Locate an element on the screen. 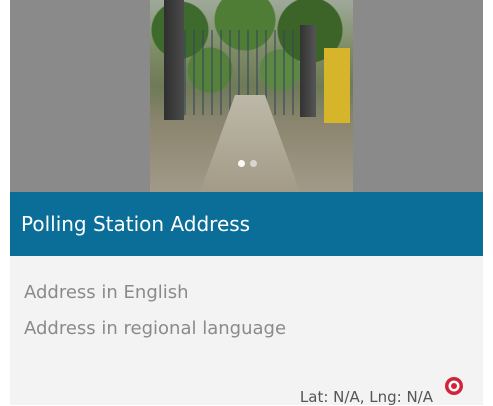  address-english: Address in English is located at coordinates (106, 292).